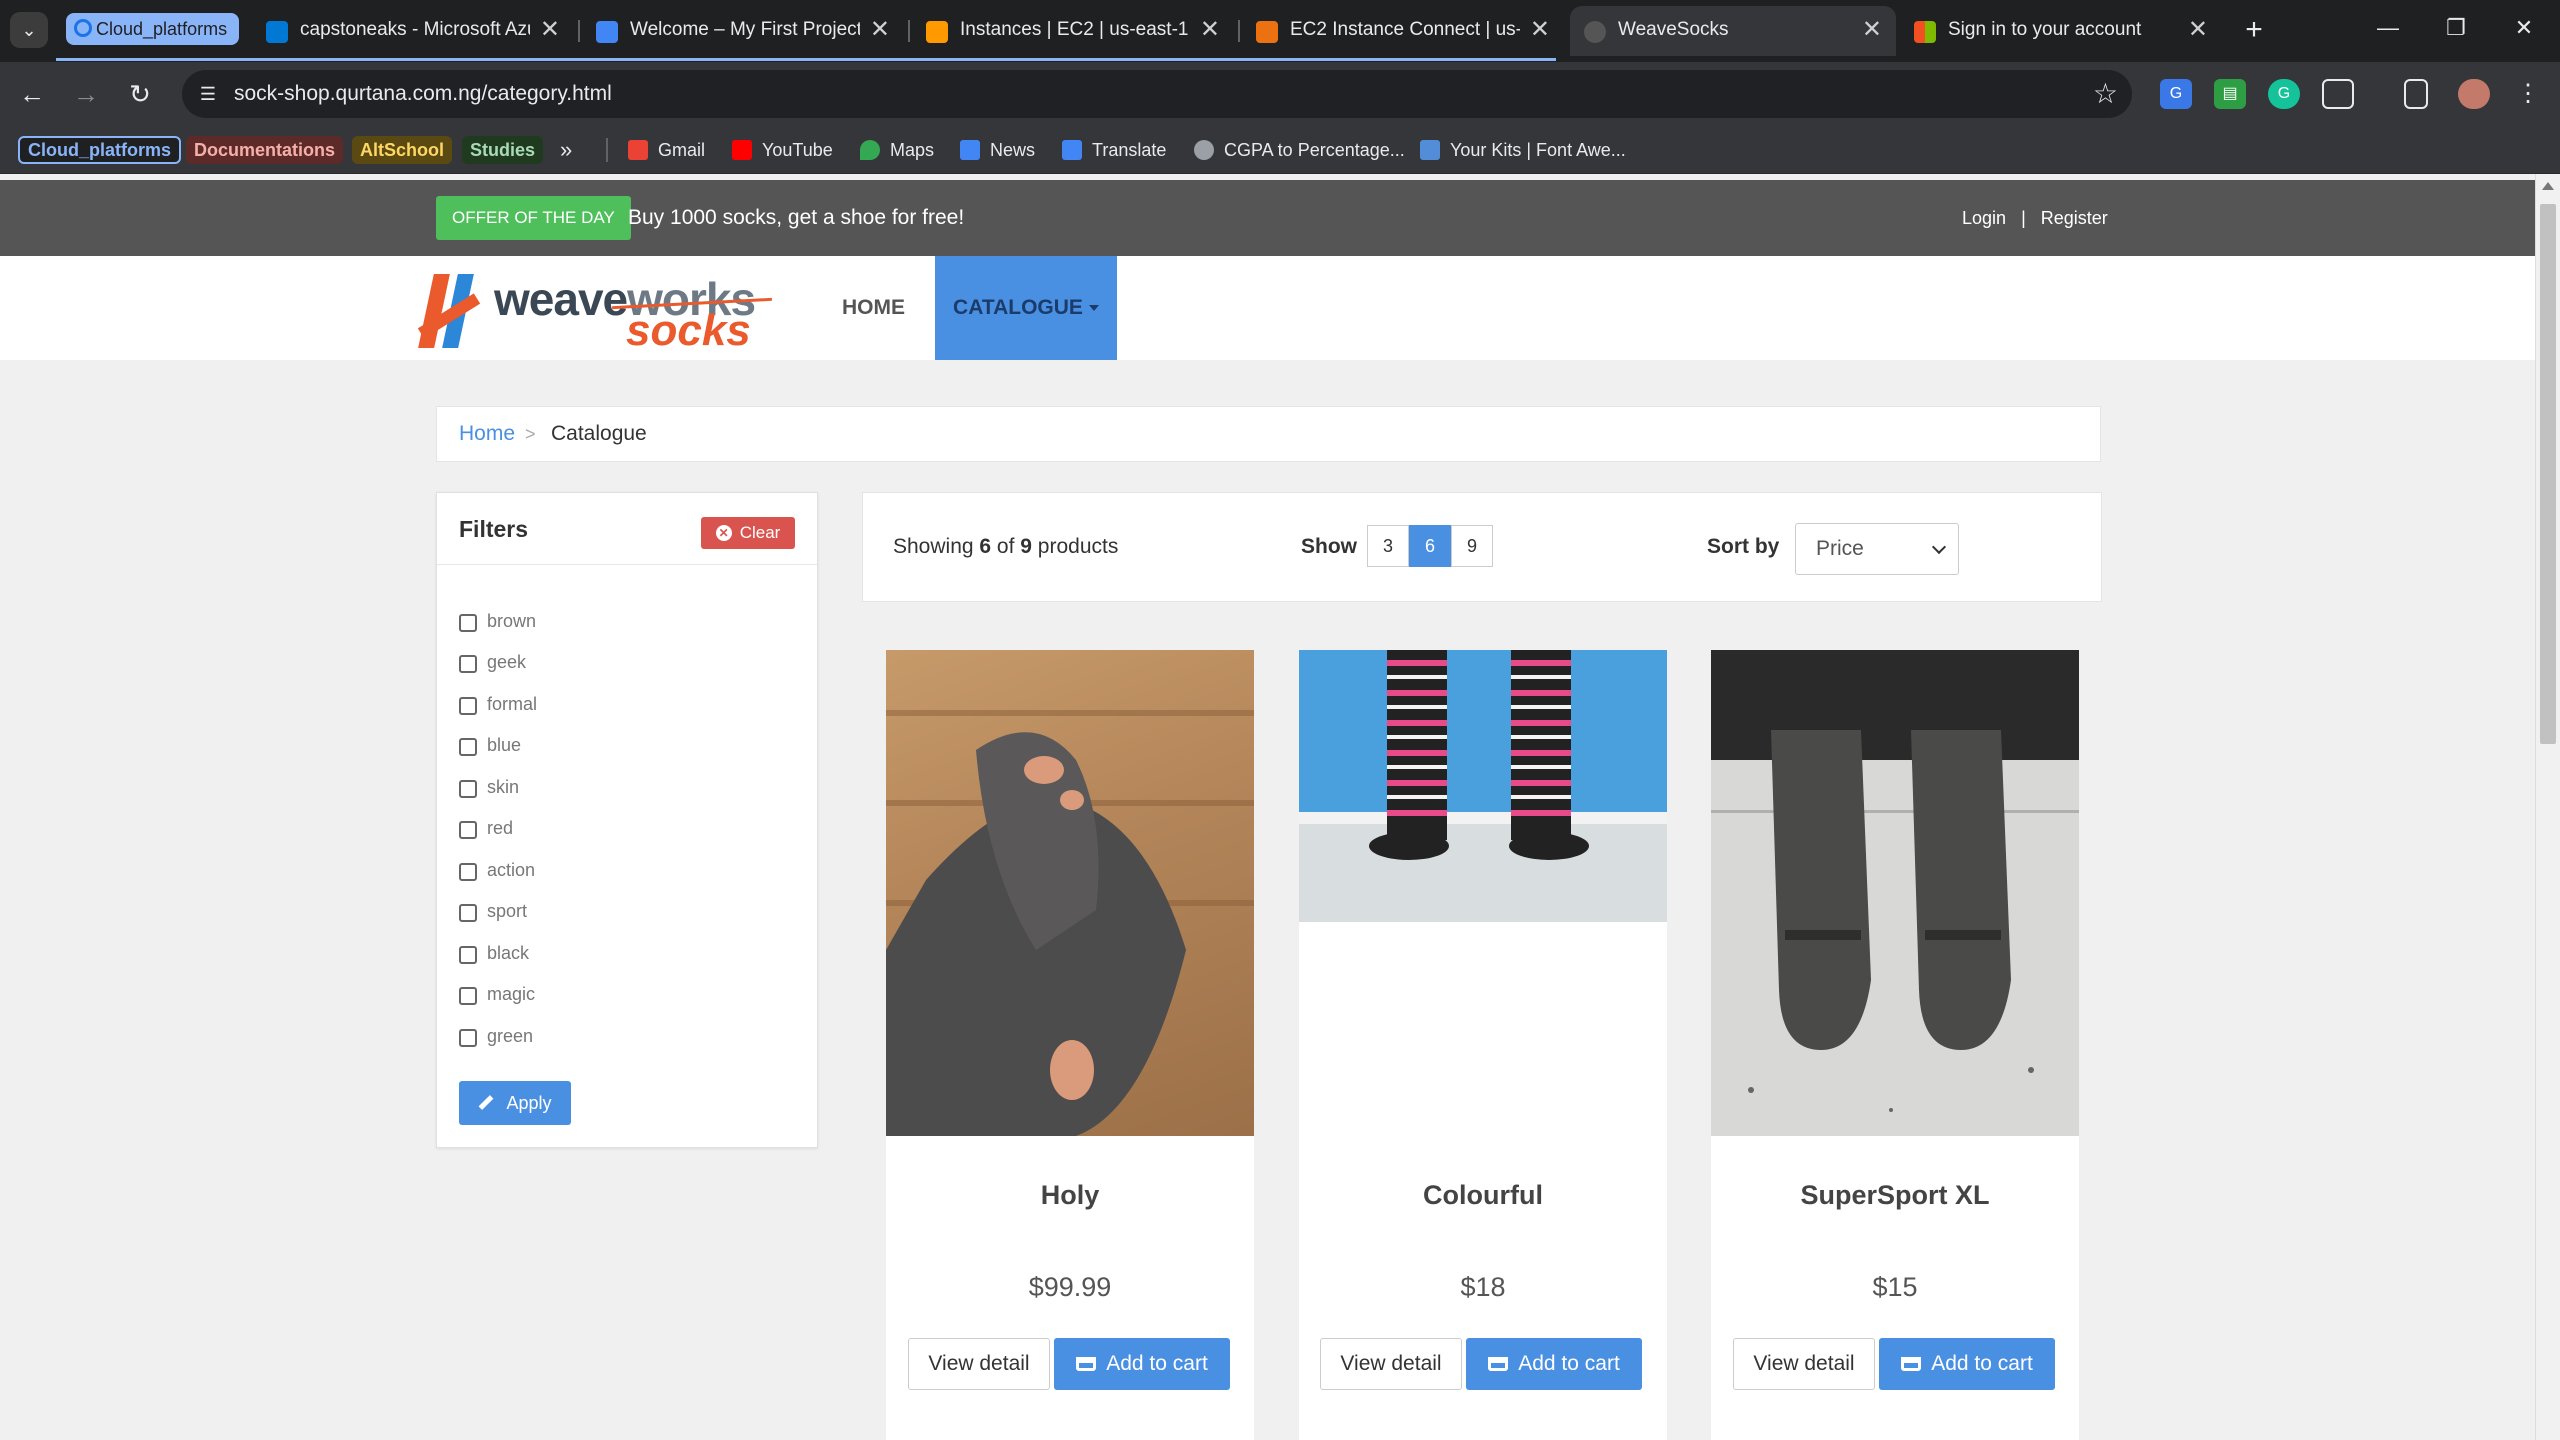  I want to click on sort-label: Sort by, so click(1743, 546).